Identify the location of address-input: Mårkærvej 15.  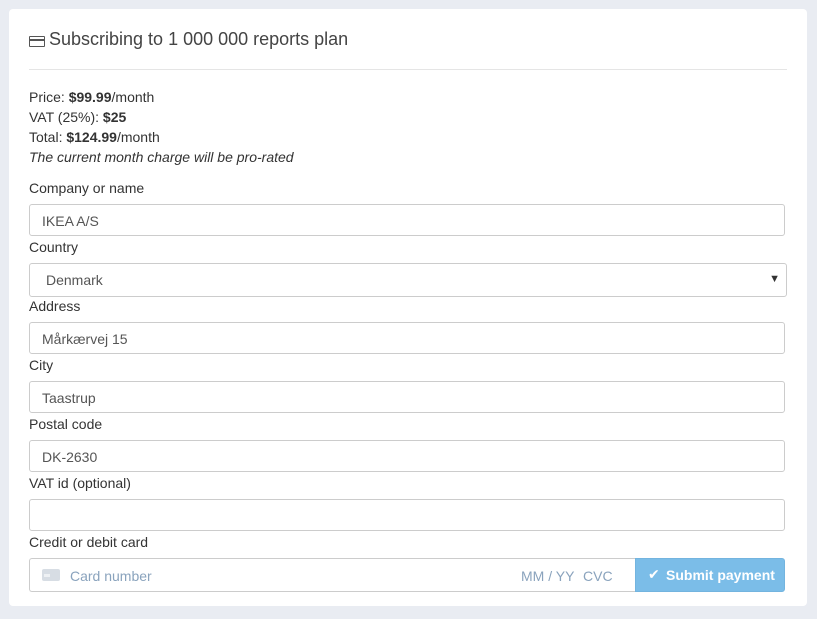
(407, 338).